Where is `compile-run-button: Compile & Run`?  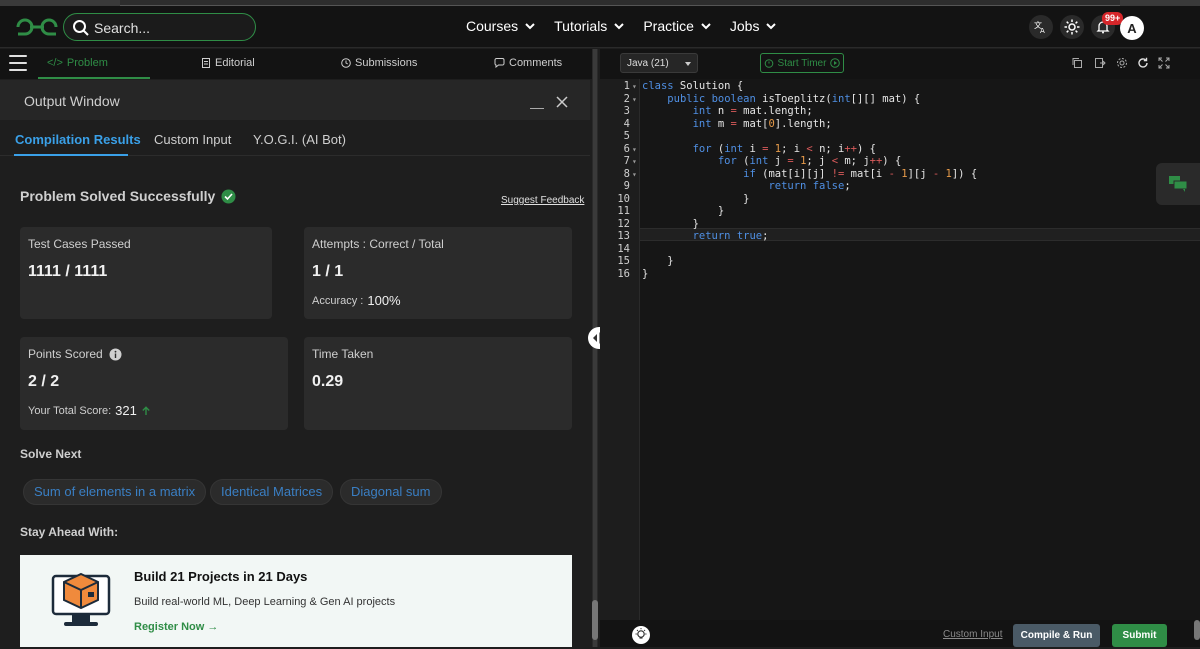
compile-run-button: Compile & Run is located at coordinates (1056, 635).